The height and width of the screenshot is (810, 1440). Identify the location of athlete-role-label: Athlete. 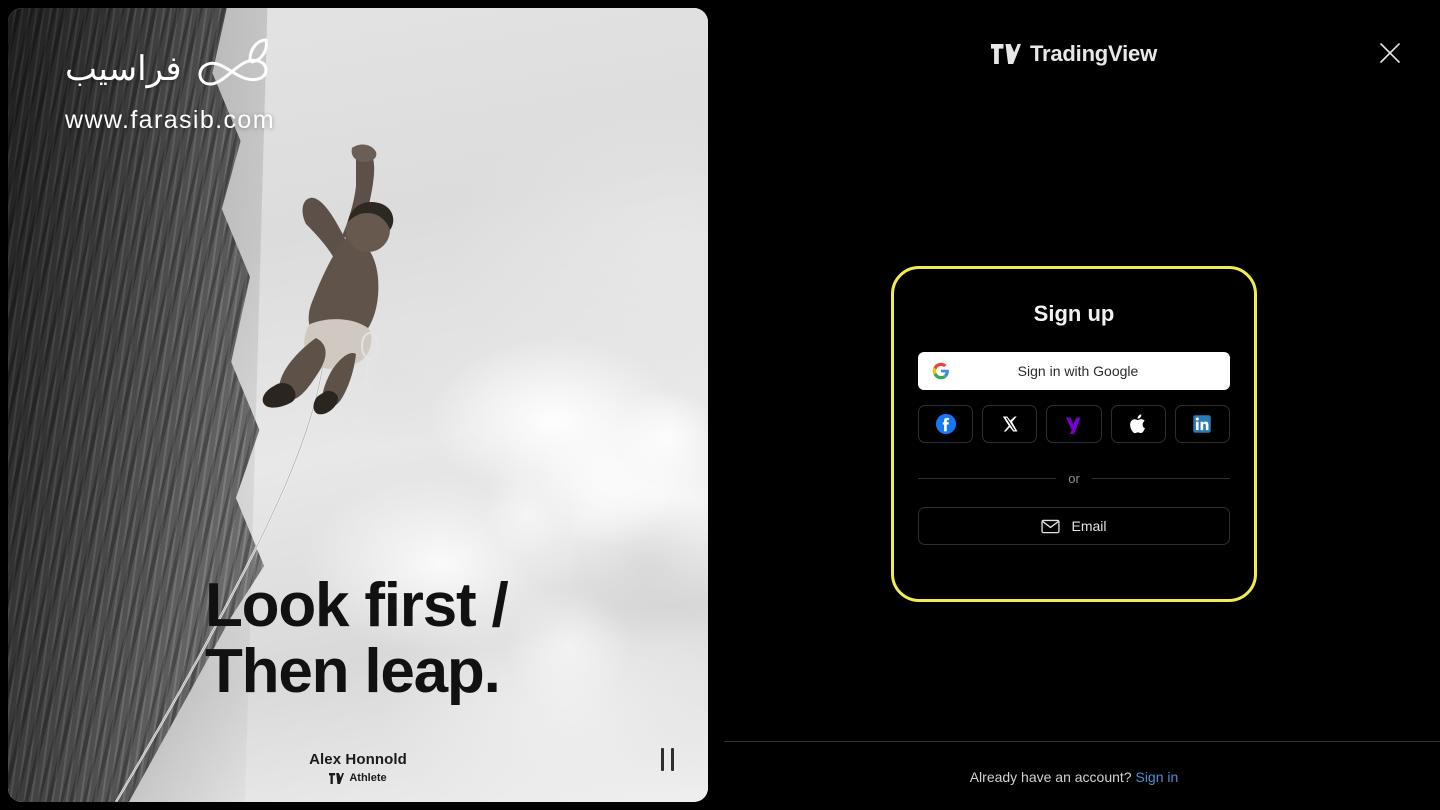
(368, 778).